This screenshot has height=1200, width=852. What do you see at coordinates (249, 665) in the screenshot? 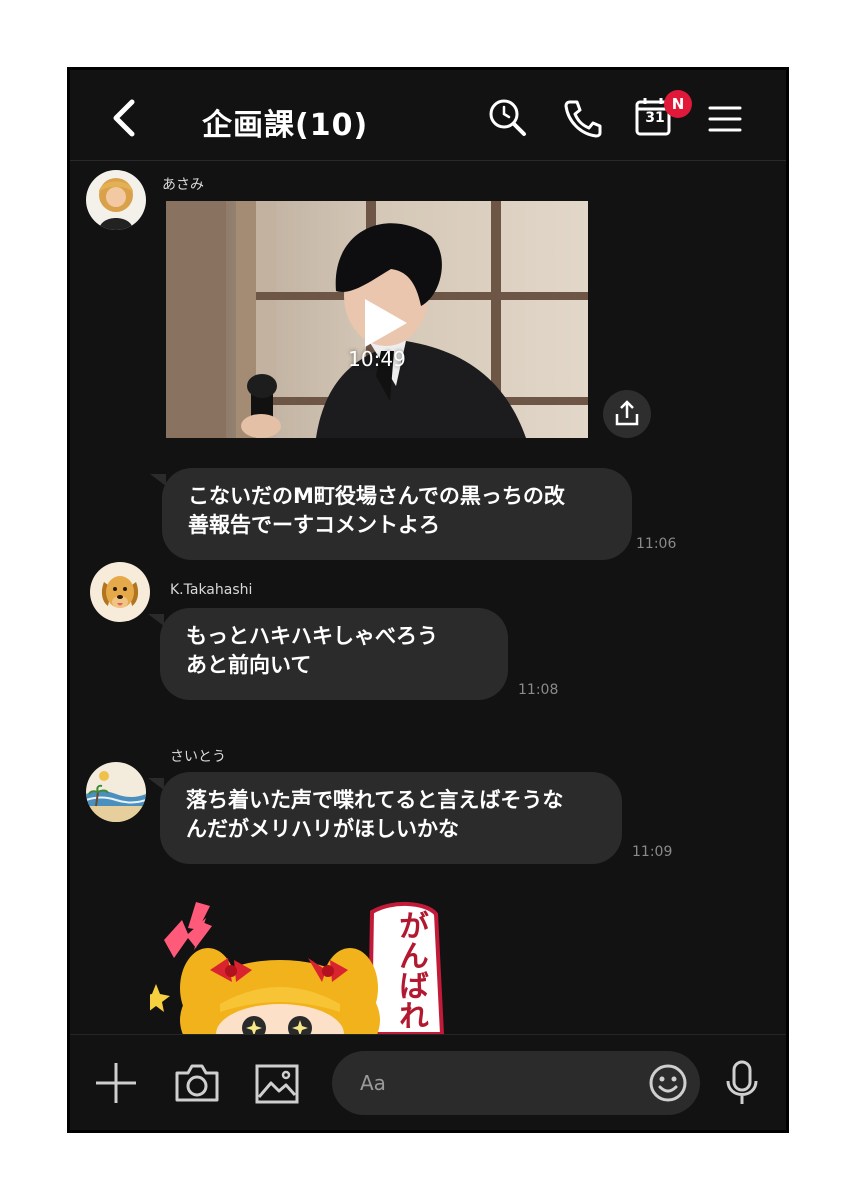
I see `message-line: あと前向いて` at bounding box center [249, 665].